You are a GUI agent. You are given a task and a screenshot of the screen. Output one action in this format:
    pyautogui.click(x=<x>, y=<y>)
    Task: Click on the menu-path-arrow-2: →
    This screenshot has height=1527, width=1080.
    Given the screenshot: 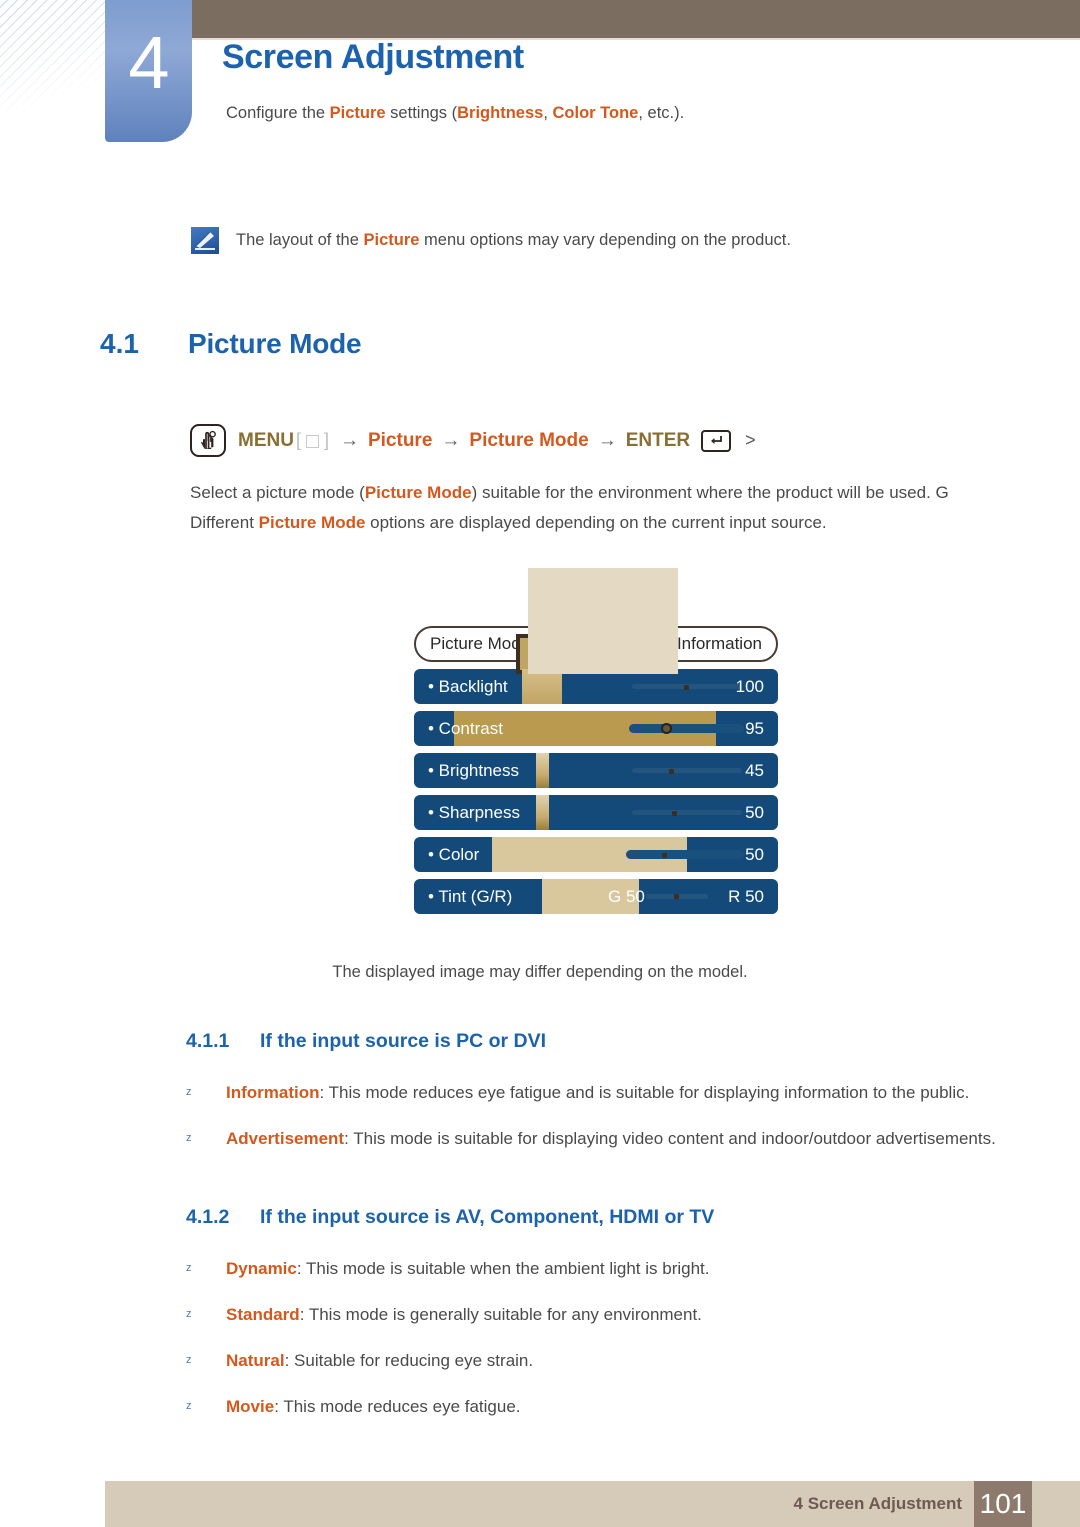 What is the action you would take?
    pyautogui.click(x=451, y=440)
    